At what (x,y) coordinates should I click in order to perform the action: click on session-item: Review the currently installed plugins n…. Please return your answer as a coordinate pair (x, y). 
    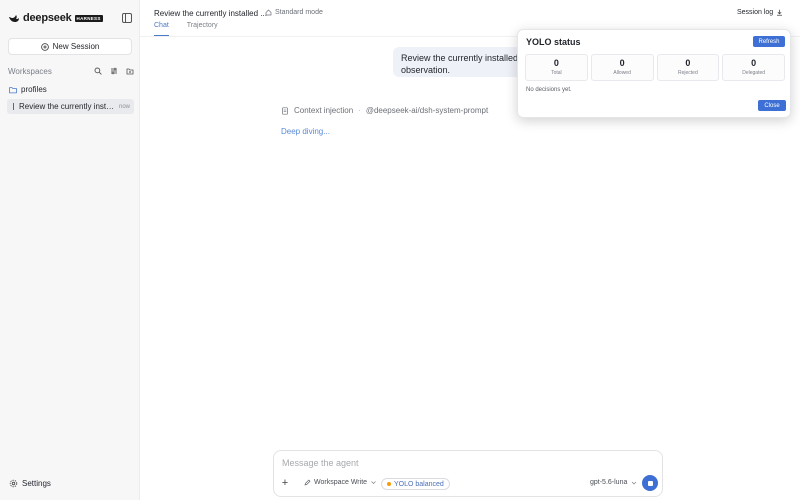
    Looking at the image, I should click on (70, 106).